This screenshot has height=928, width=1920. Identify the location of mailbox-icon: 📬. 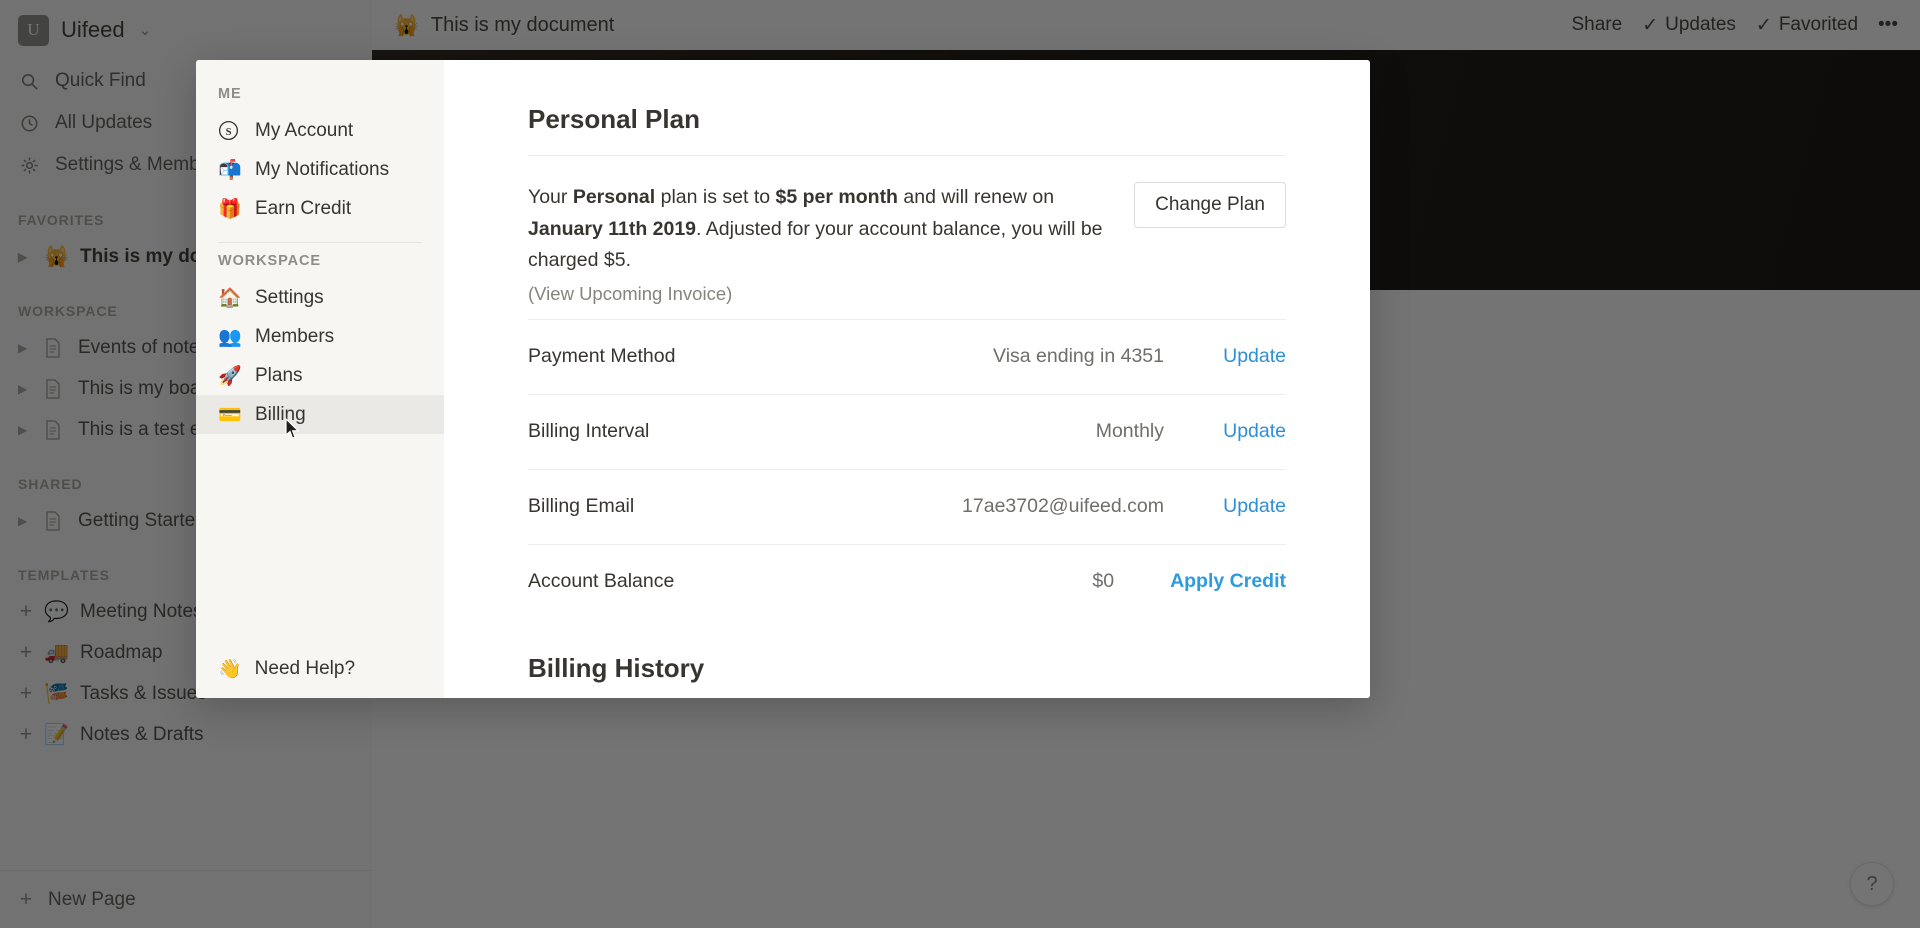
(230, 170).